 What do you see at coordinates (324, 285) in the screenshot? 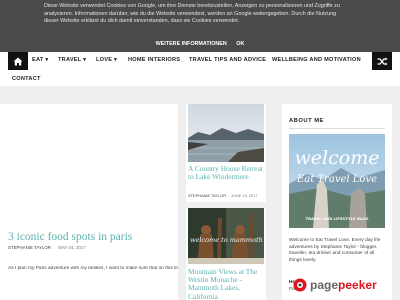
I see `watermark-text-page: page` at bounding box center [324, 285].